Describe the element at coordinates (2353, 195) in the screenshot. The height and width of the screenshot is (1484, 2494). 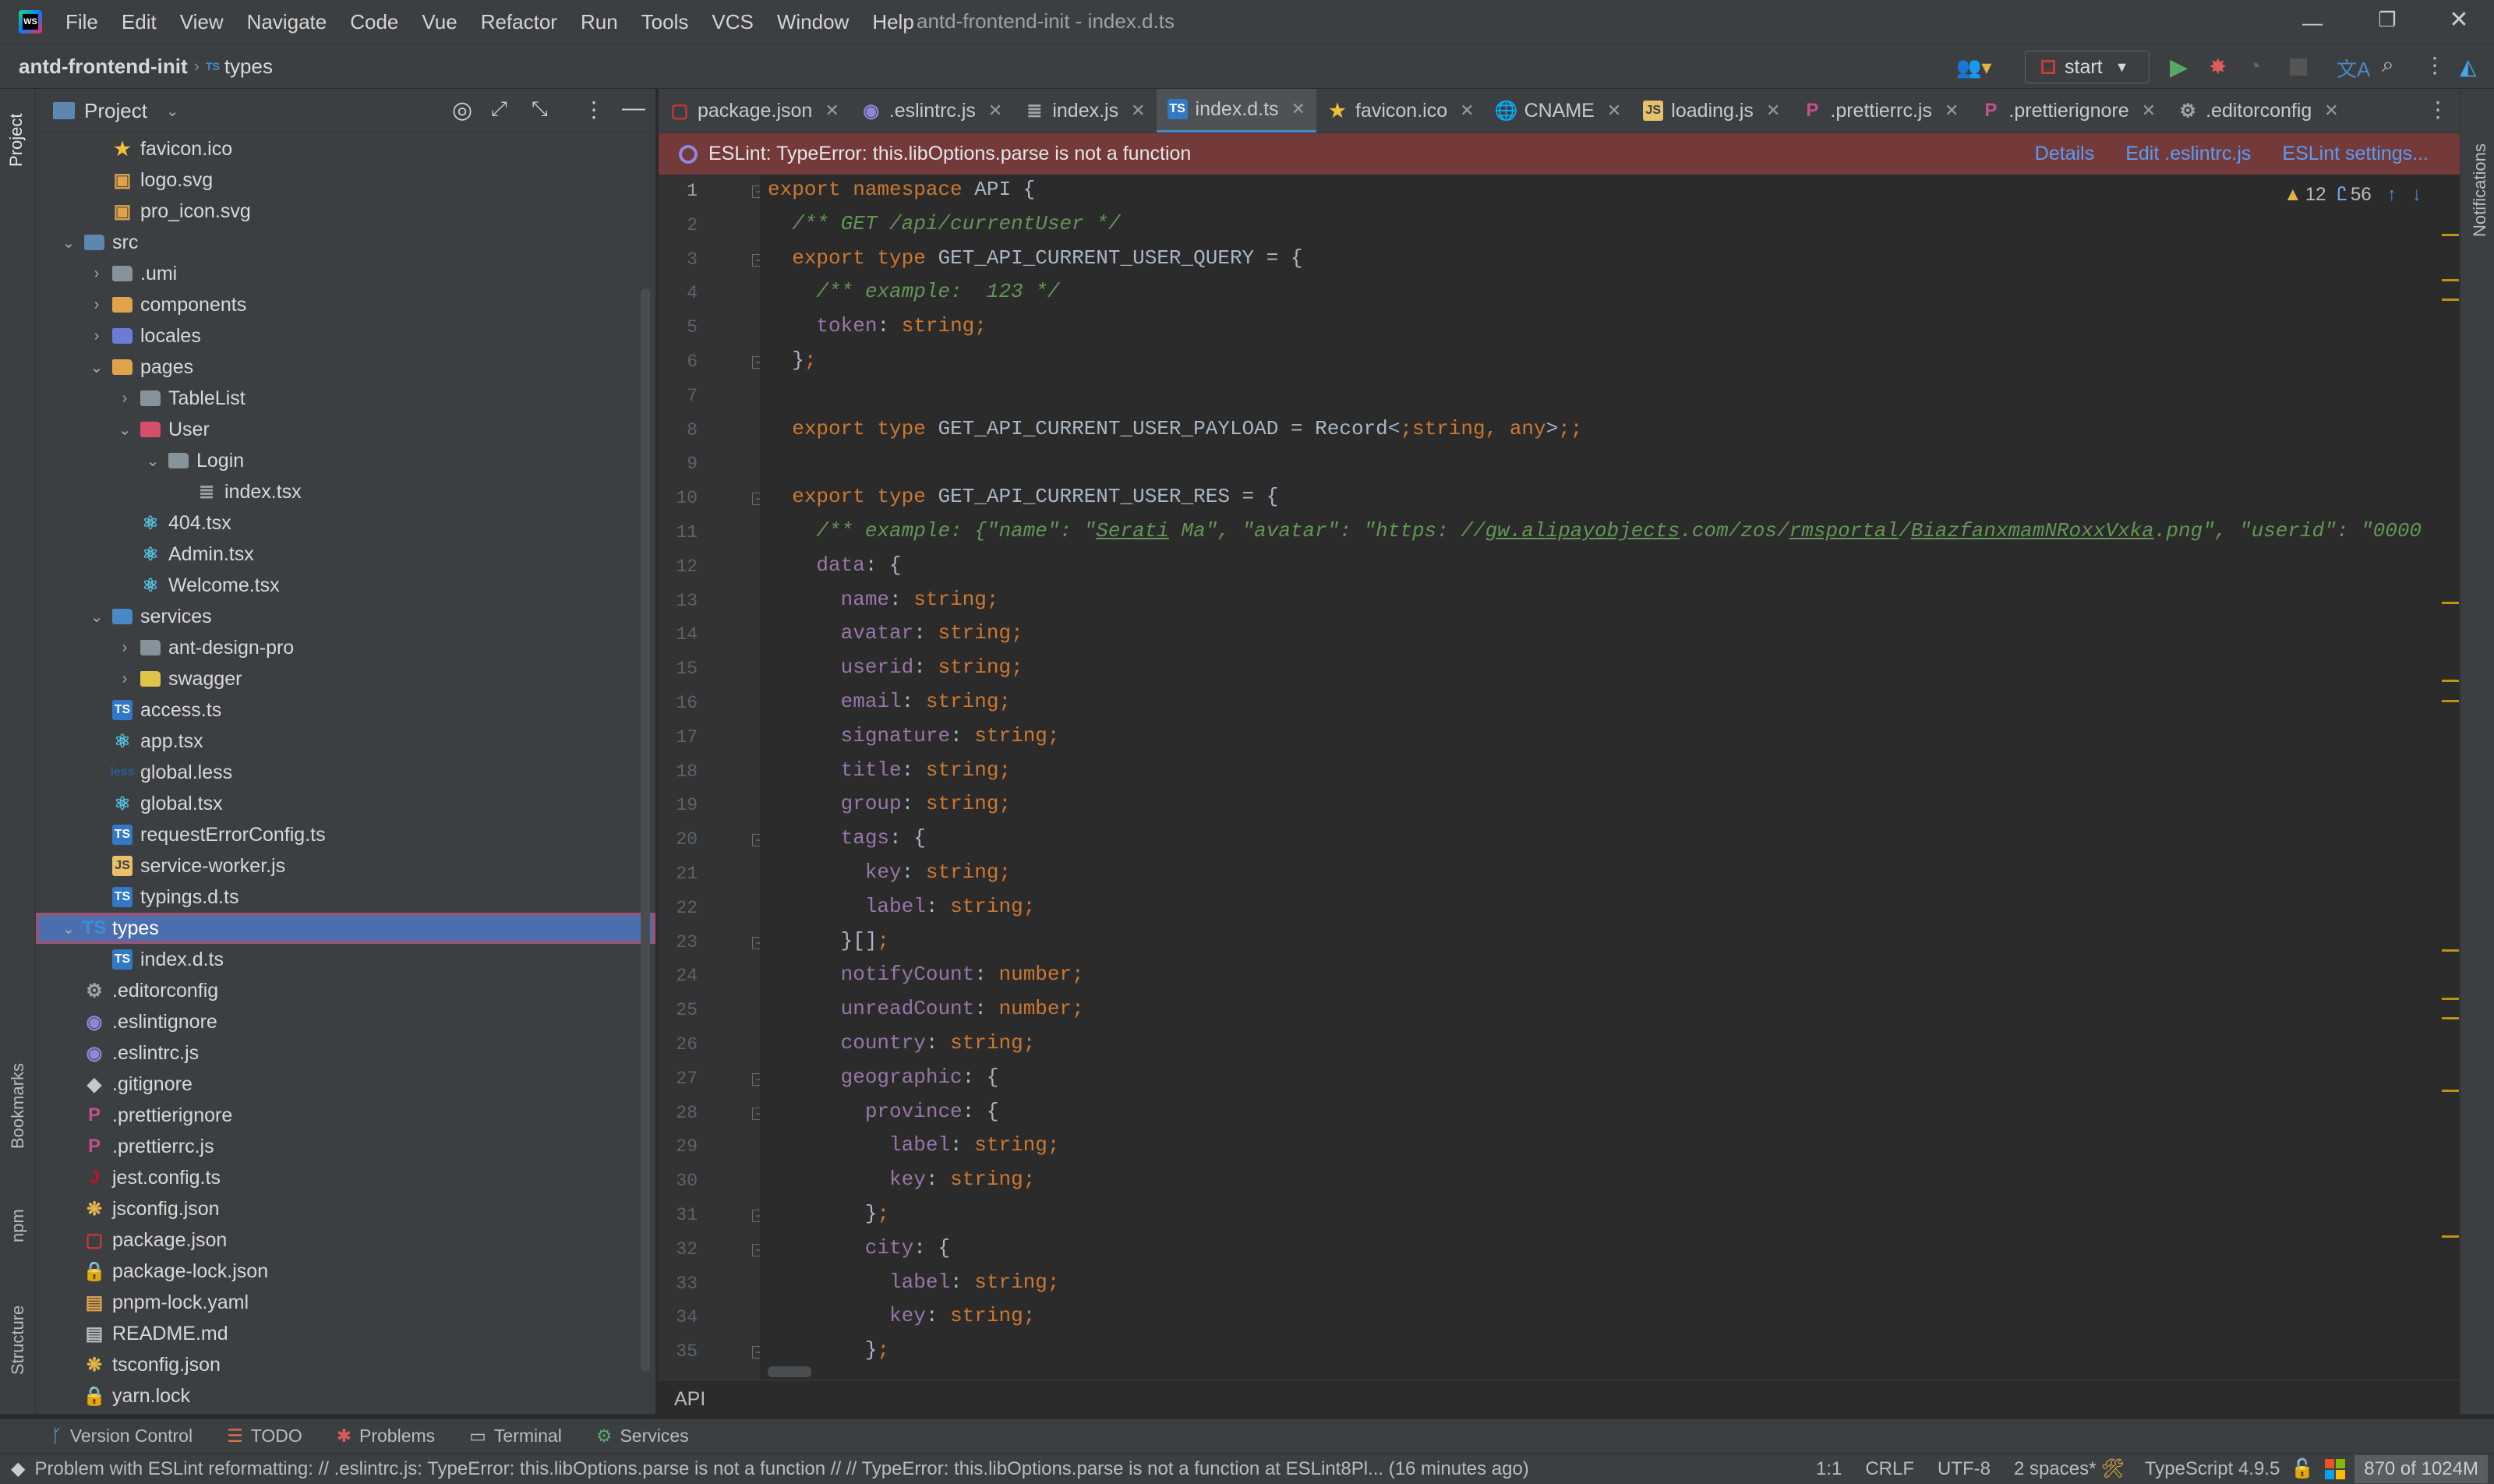
I see `inspection-widget: ▲ 12 Ꮭ 56 ↑ ↓` at that location.